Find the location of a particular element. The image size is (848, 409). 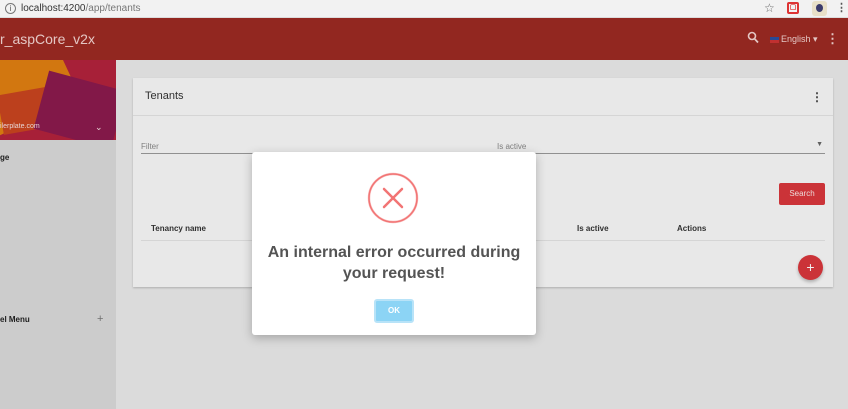

info-icon: i is located at coordinates (10, 8).